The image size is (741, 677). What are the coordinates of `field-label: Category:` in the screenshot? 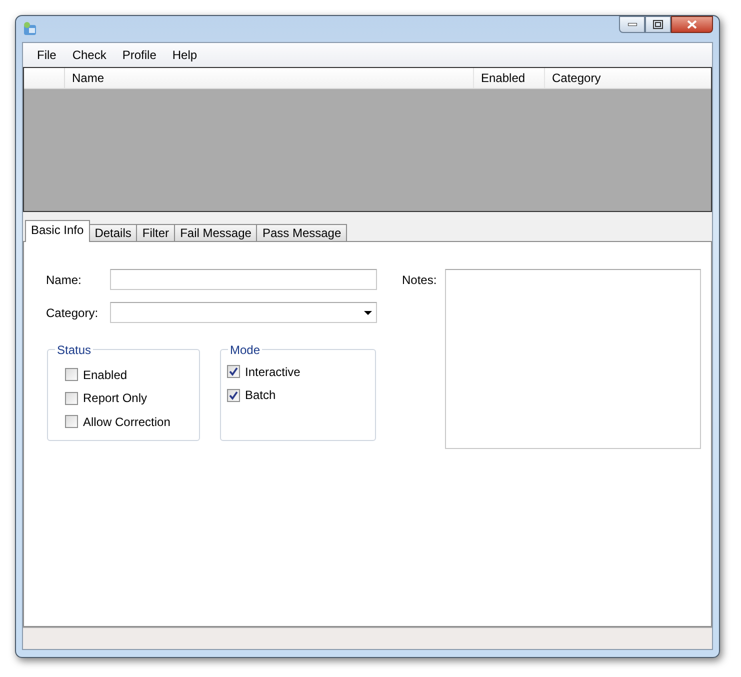 It's located at (73, 313).